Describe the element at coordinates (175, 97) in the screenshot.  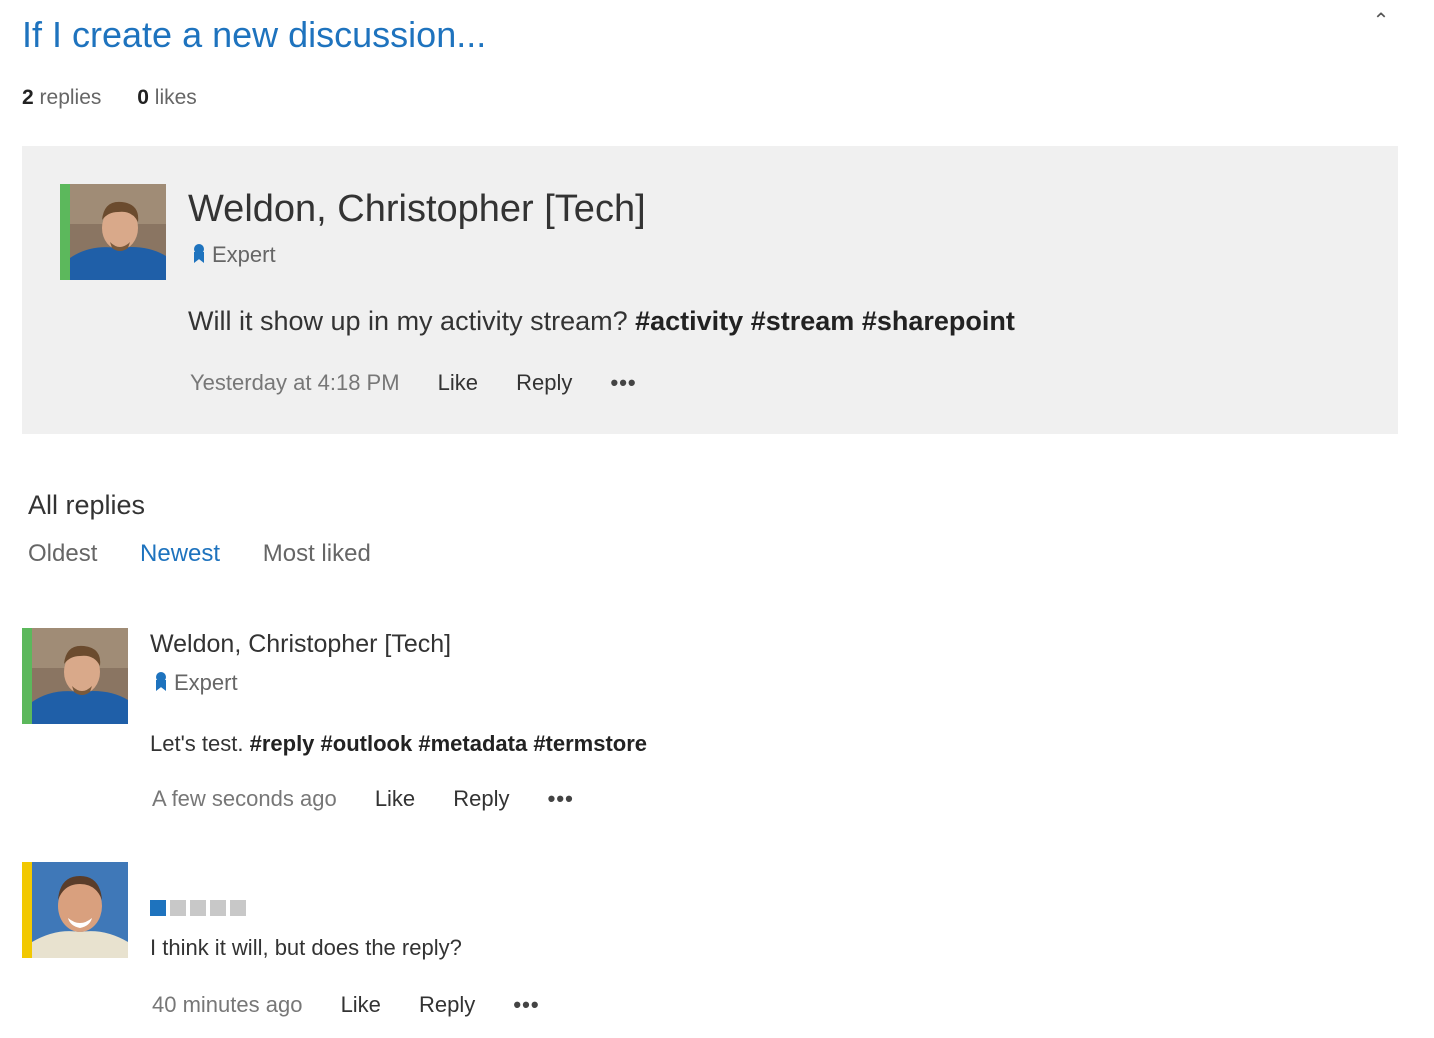
I see `likes-label: likes` at that location.